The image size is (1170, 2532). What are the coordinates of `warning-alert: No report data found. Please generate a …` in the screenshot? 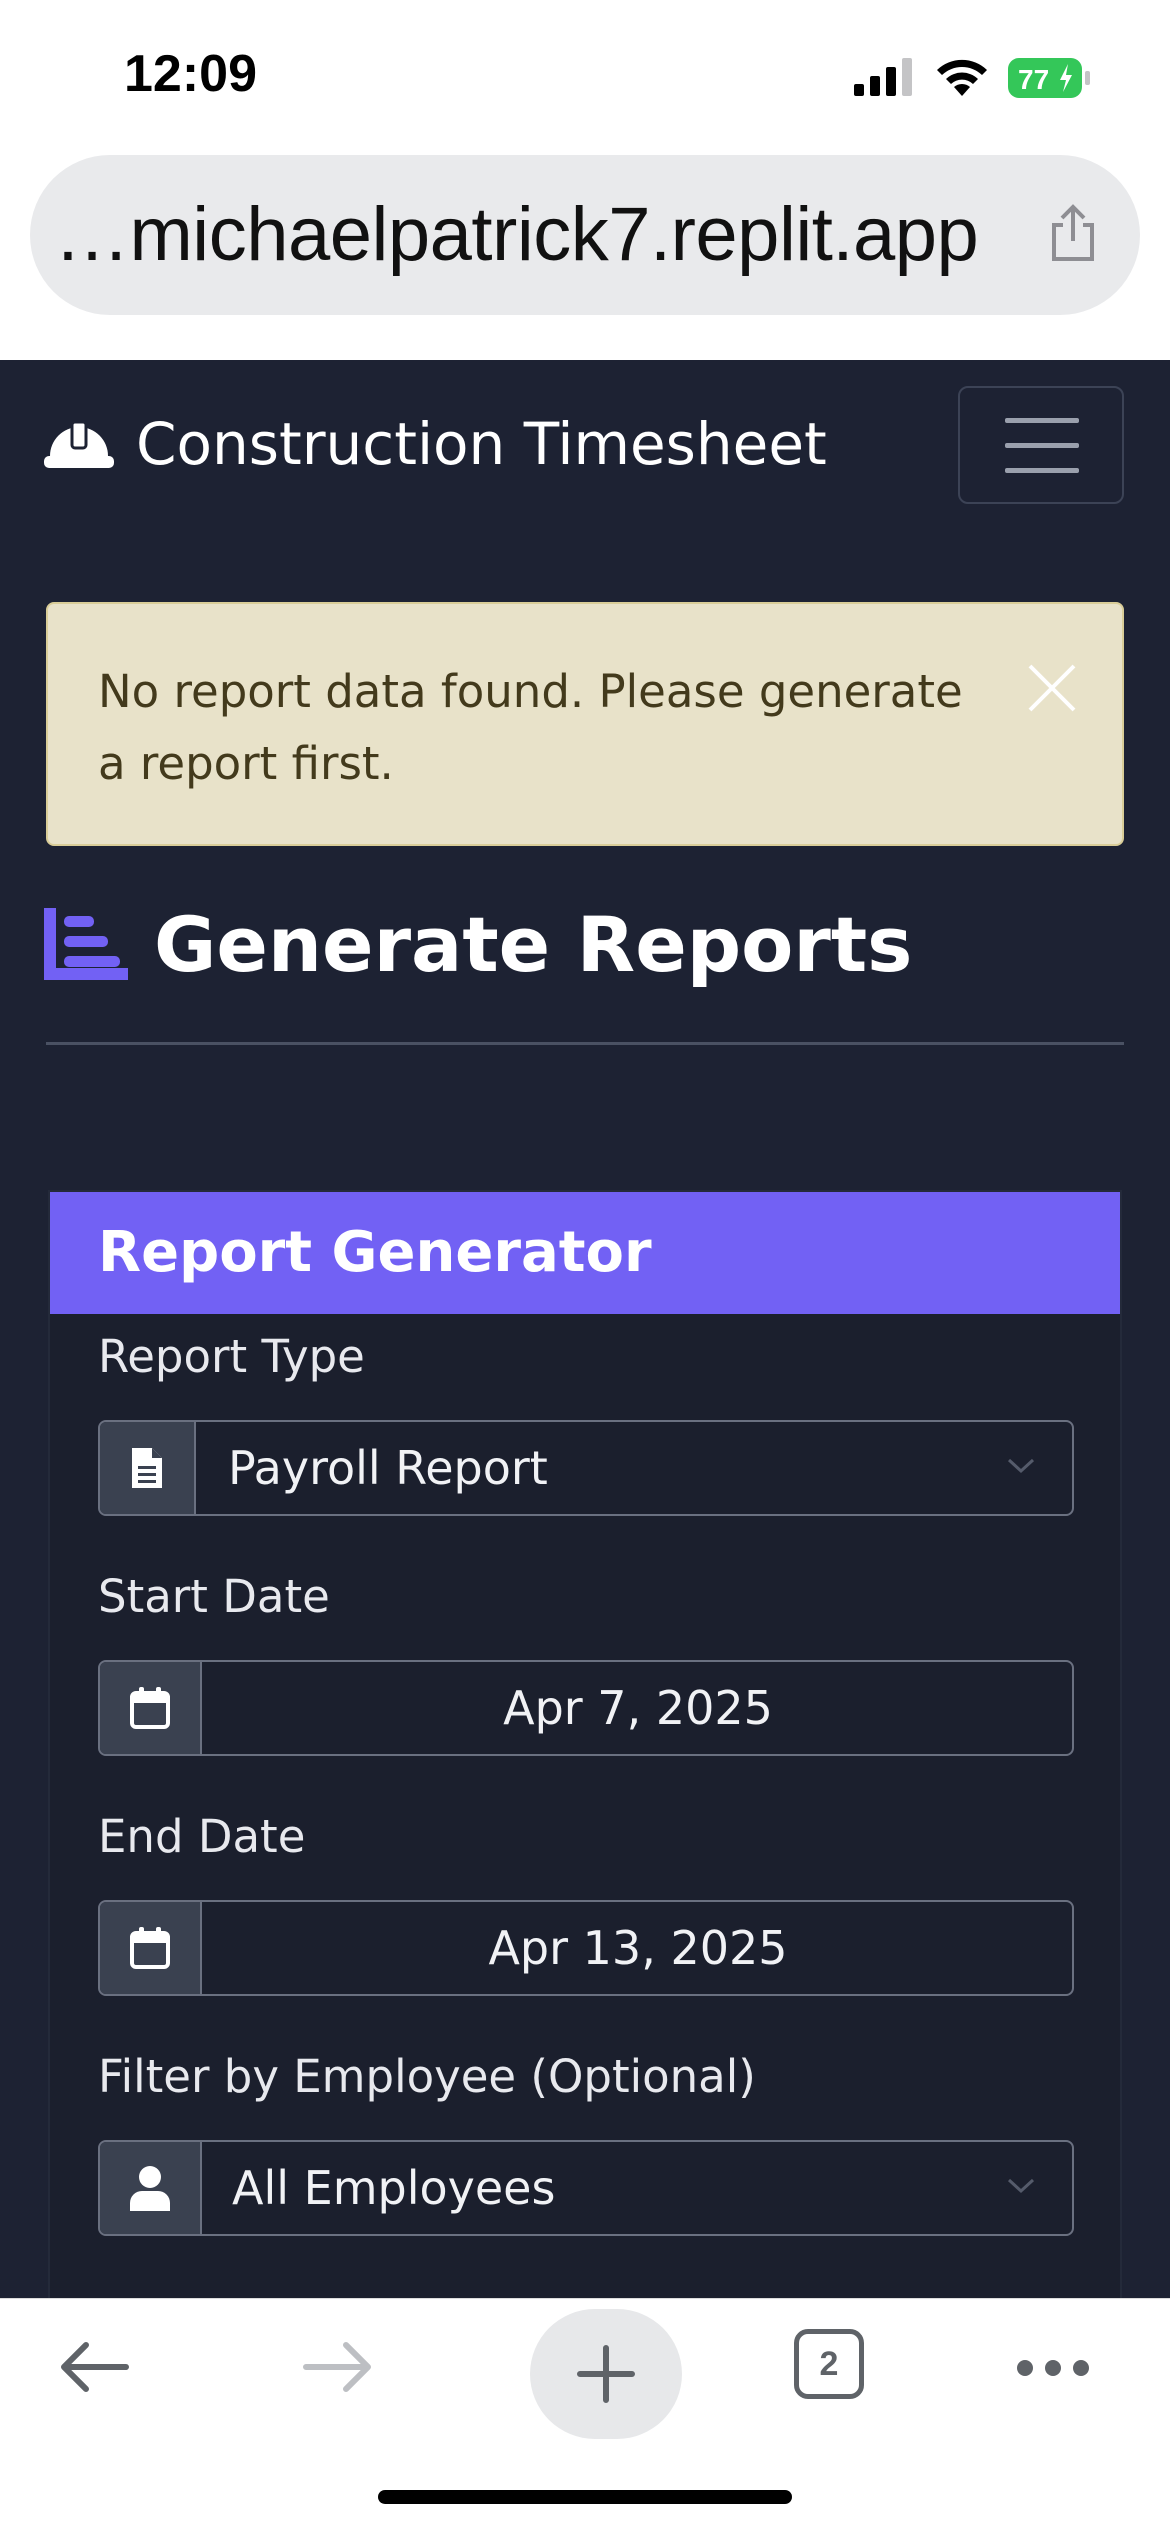 It's located at (585, 724).